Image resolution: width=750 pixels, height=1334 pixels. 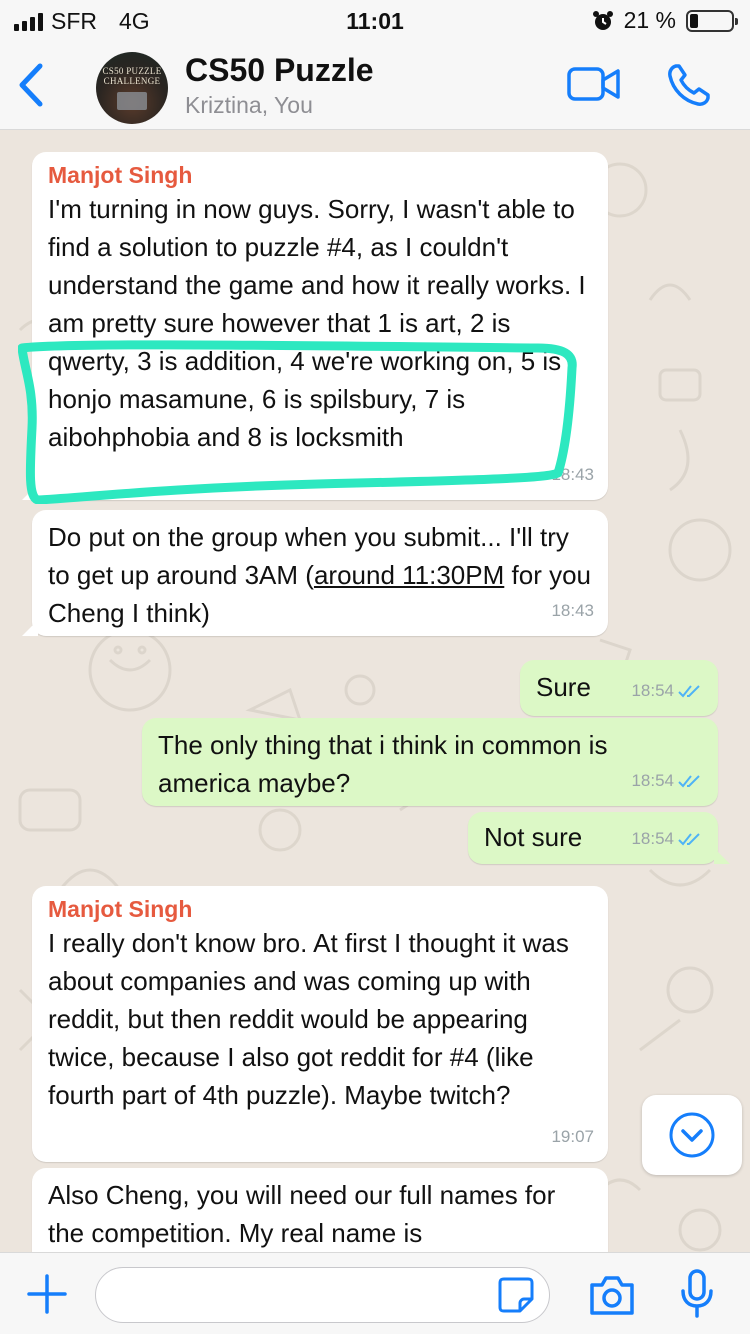 What do you see at coordinates (602, 20) in the screenshot?
I see `alarm-icon` at bounding box center [602, 20].